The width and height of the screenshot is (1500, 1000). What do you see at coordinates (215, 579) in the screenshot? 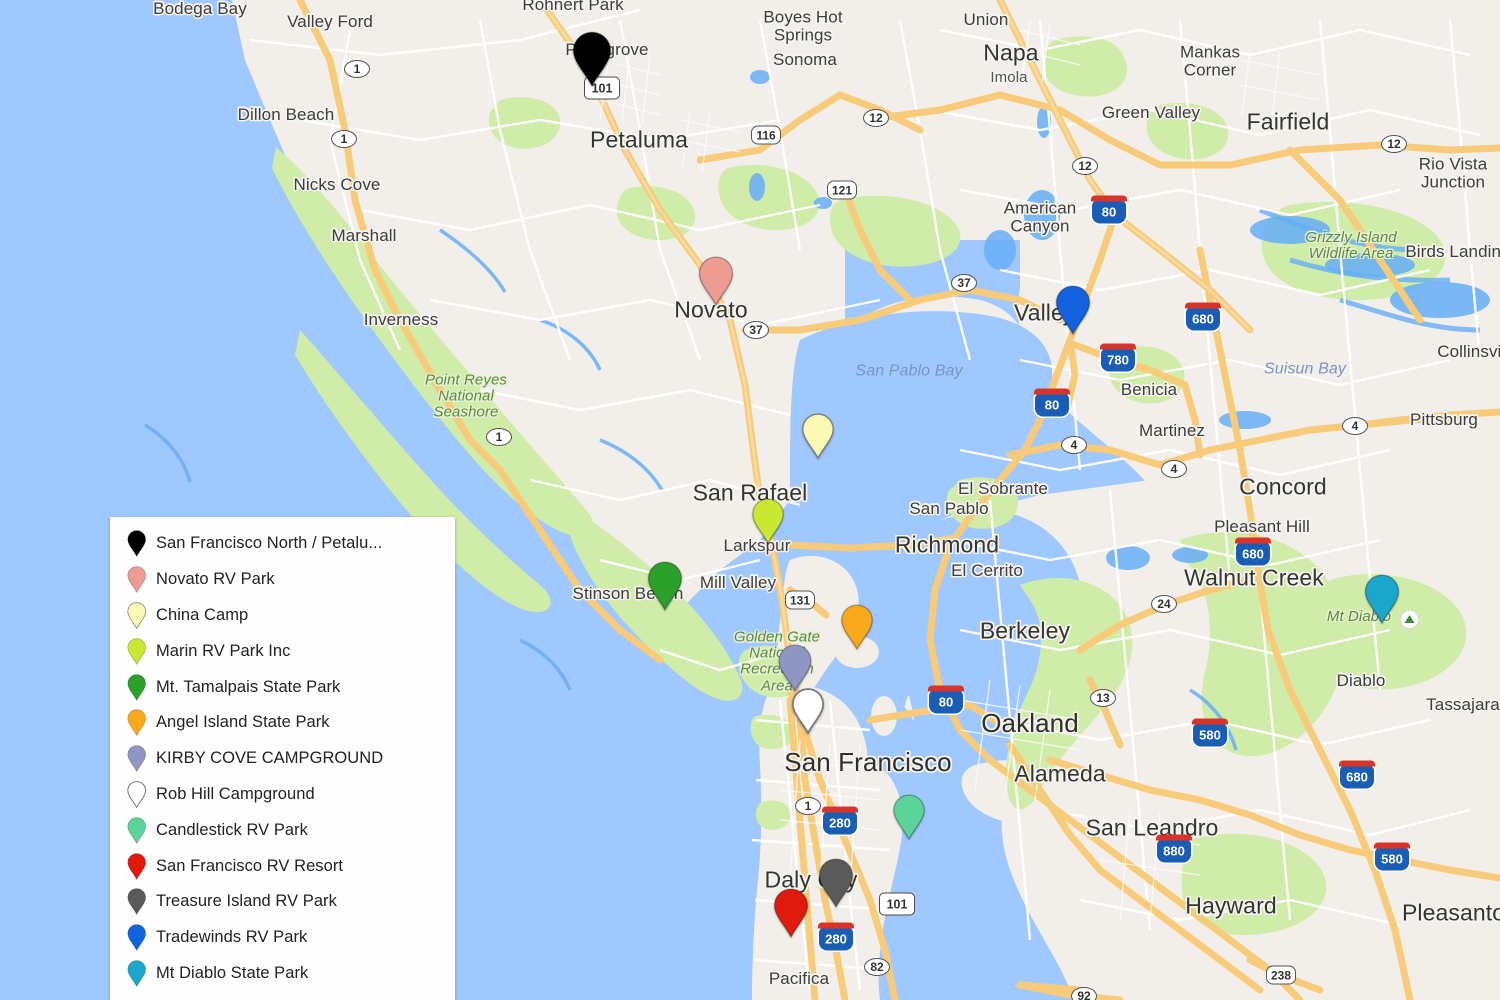
I see `legend-item-label: Novato RV Park` at bounding box center [215, 579].